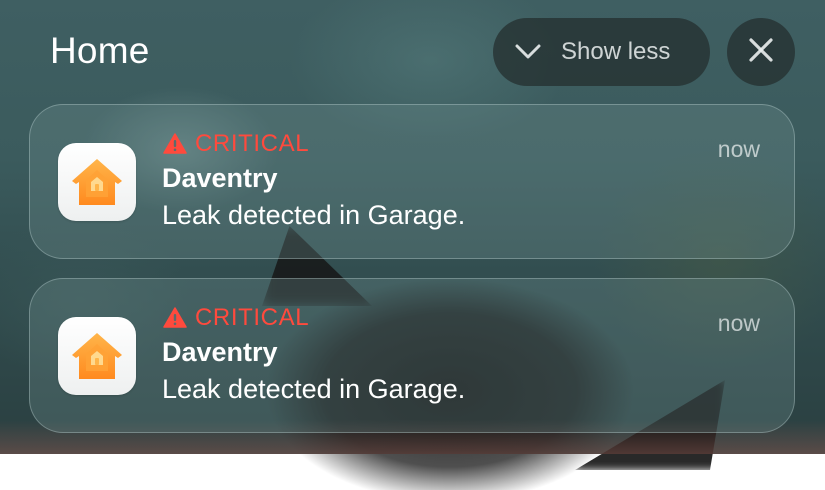 The image size is (825, 490). Describe the element at coordinates (616, 51) in the screenshot. I see `show-less-label: Show less` at that location.